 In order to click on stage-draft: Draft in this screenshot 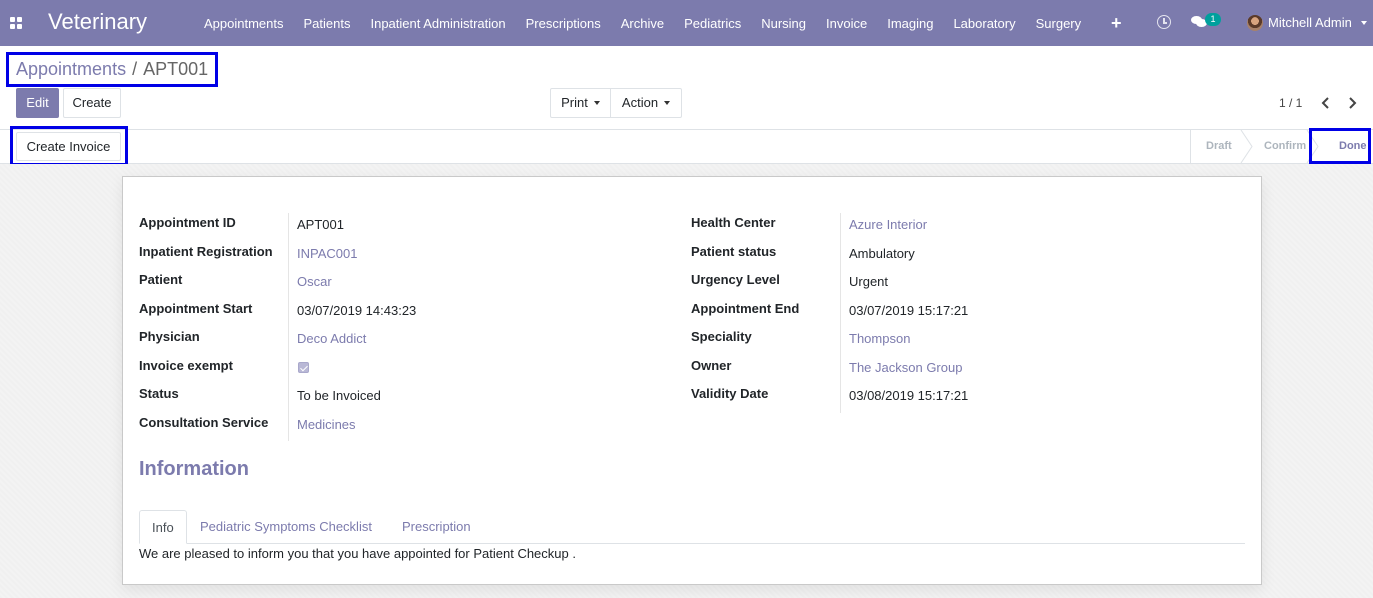, I will do `click(1219, 146)`.